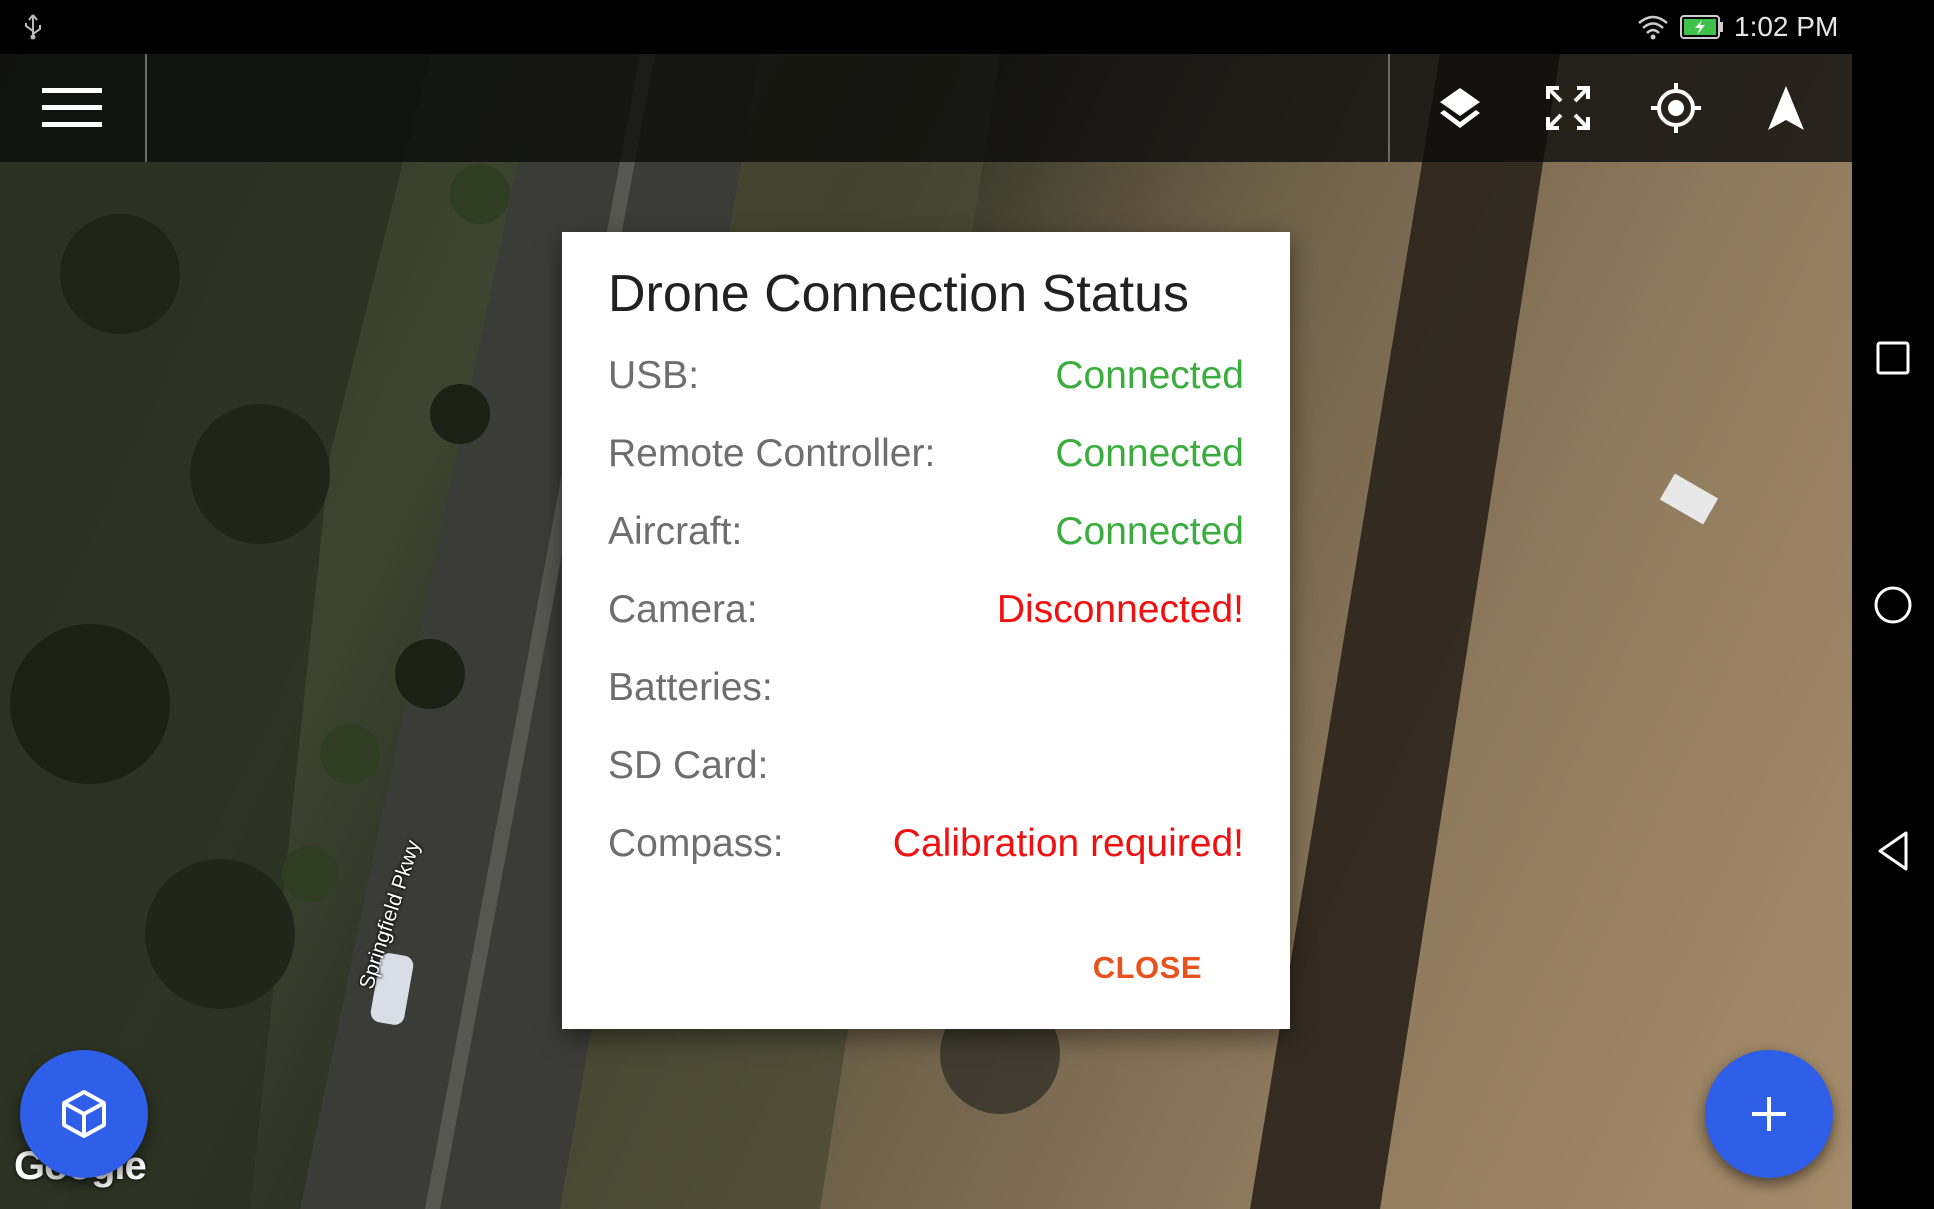 This screenshot has width=1934, height=1209. What do you see at coordinates (1653, 27) in the screenshot?
I see `wifi-icon` at bounding box center [1653, 27].